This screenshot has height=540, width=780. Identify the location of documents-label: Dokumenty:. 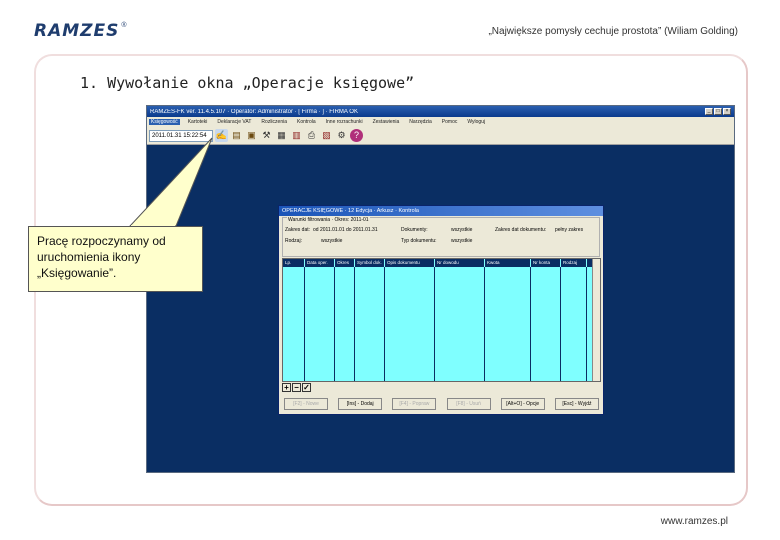
(414, 230).